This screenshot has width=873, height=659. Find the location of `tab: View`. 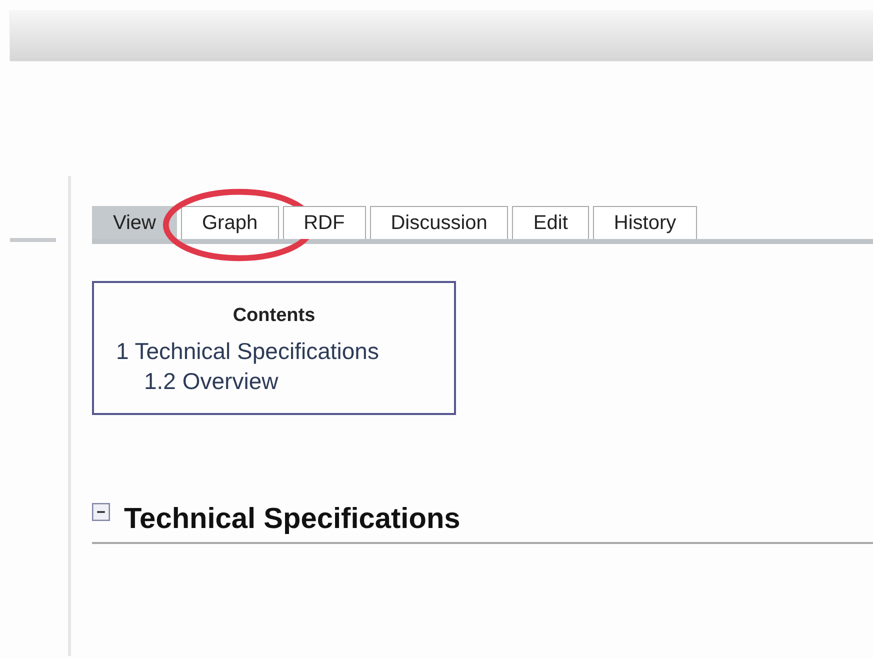

tab: View is located at coordinates (134, 222).